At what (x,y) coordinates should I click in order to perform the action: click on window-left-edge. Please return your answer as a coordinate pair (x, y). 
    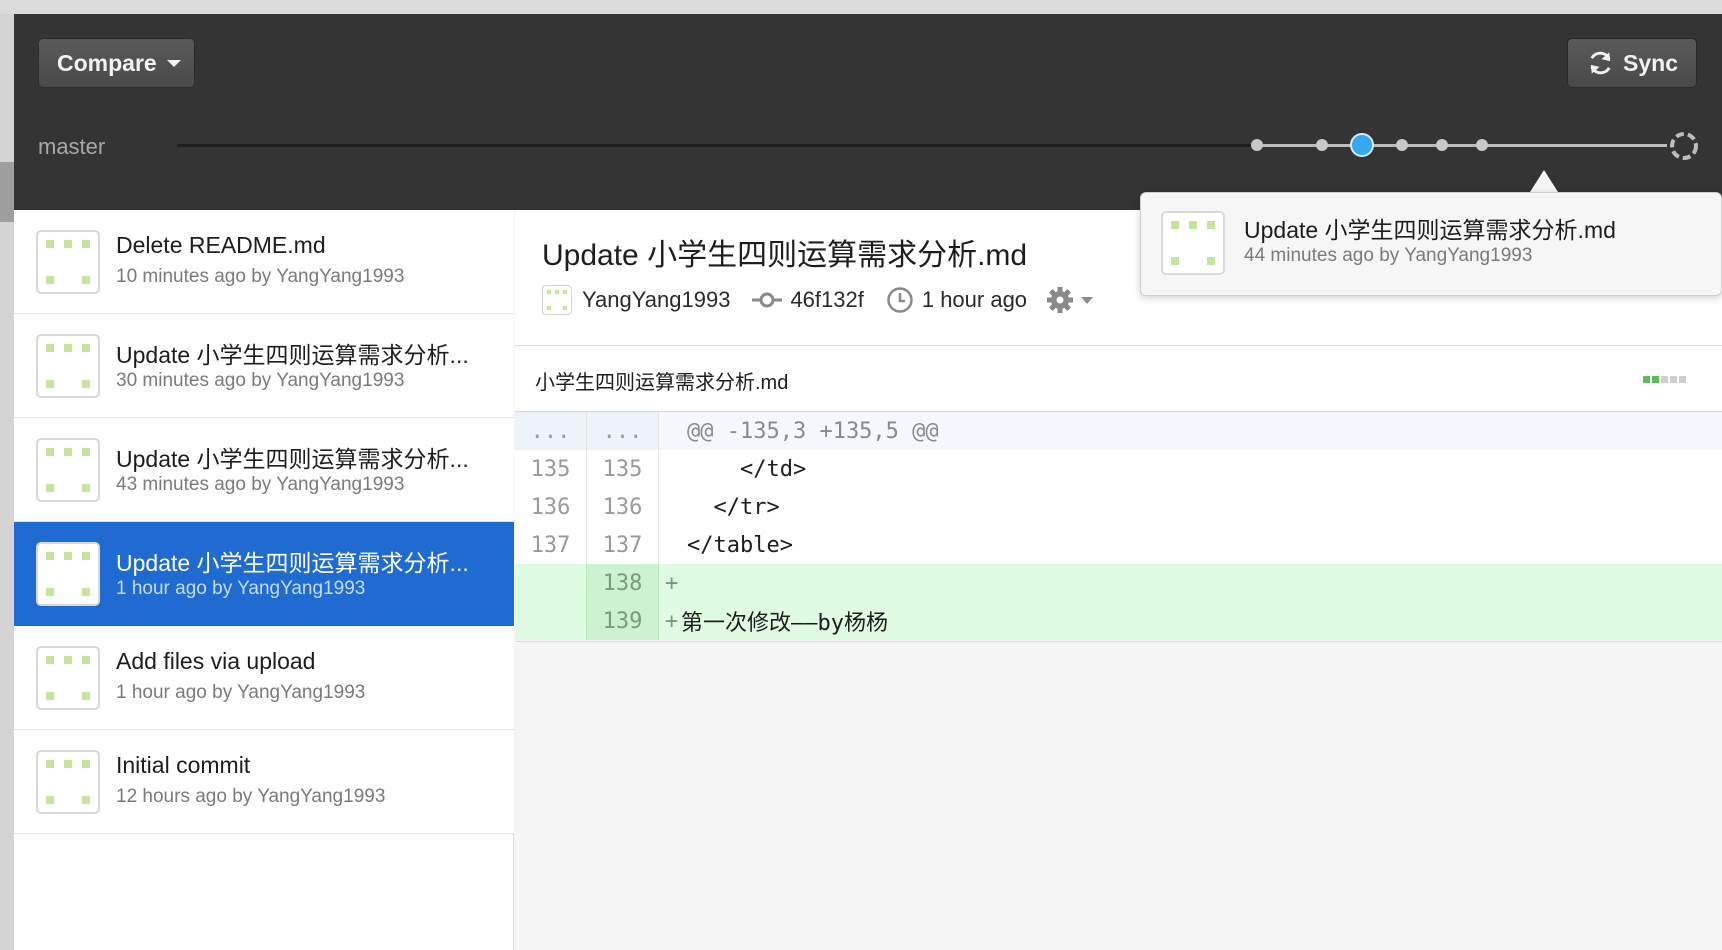
    Looking at the image, I should click on (7, 482).